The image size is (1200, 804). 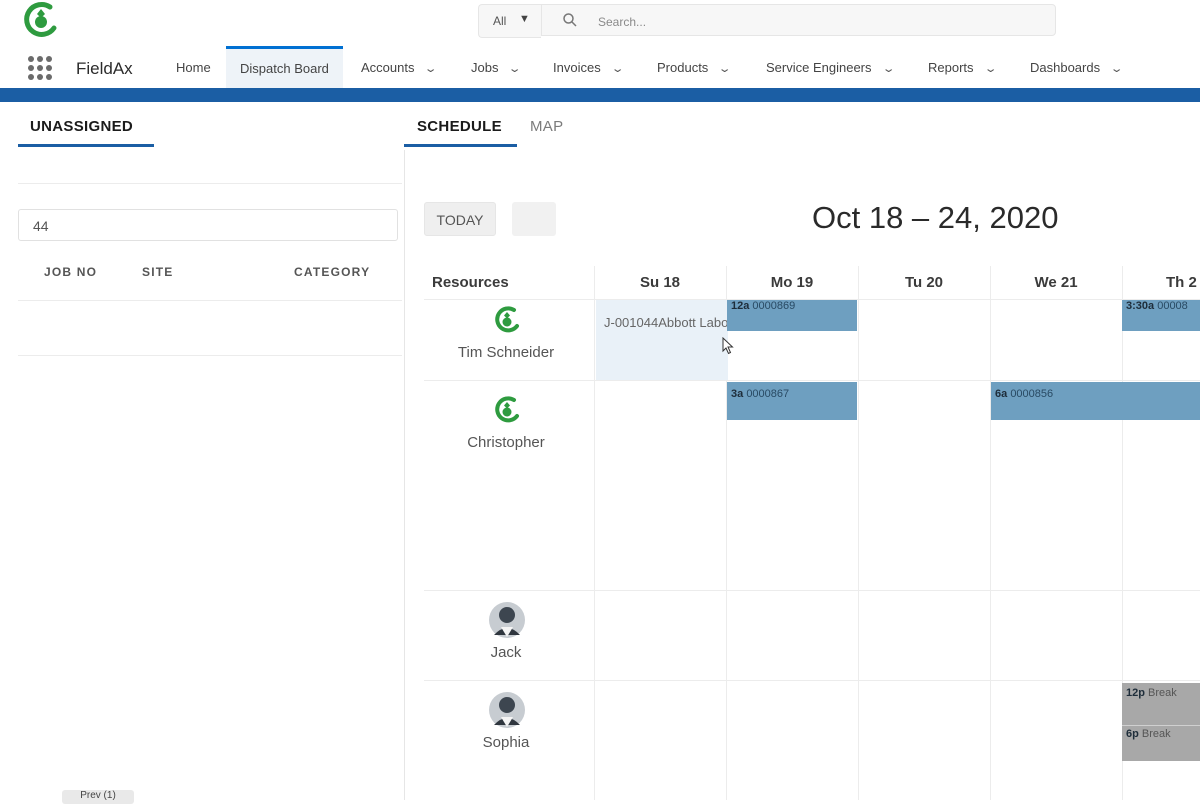 I want to click on column-header-site: SITE, so click(x=157, y=272).